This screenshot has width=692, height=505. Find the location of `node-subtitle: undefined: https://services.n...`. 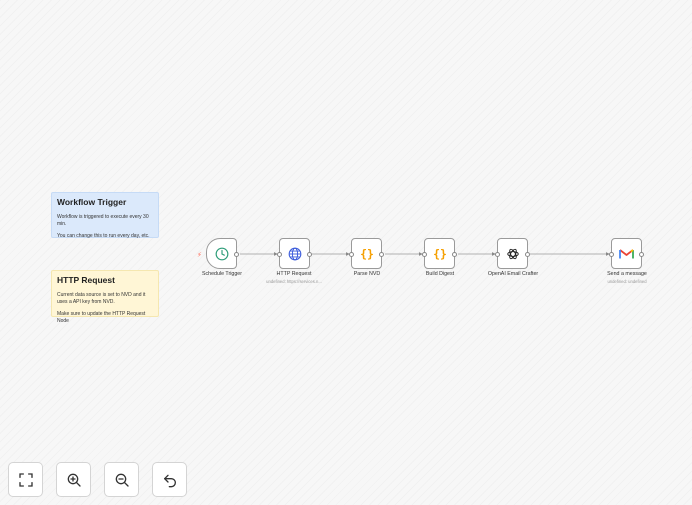

node-subtitle: undefined: https://services.n... is located at coordinates (294, 281).